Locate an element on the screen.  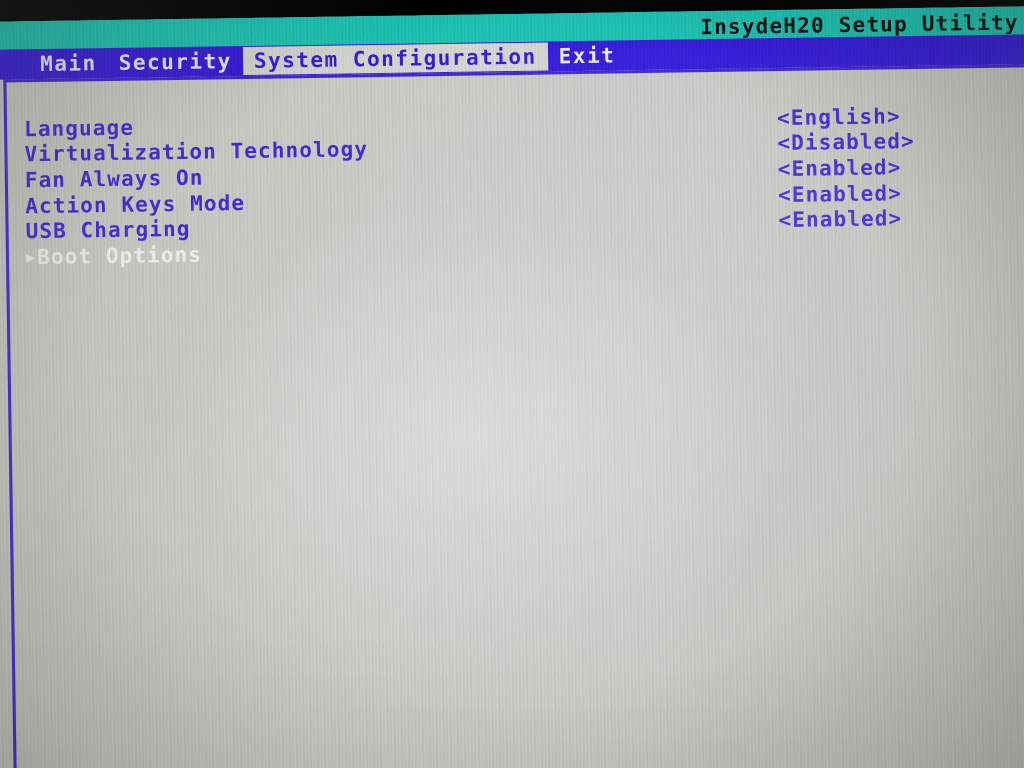
setting-label: USB Charging is located at coordinates (108, 230).